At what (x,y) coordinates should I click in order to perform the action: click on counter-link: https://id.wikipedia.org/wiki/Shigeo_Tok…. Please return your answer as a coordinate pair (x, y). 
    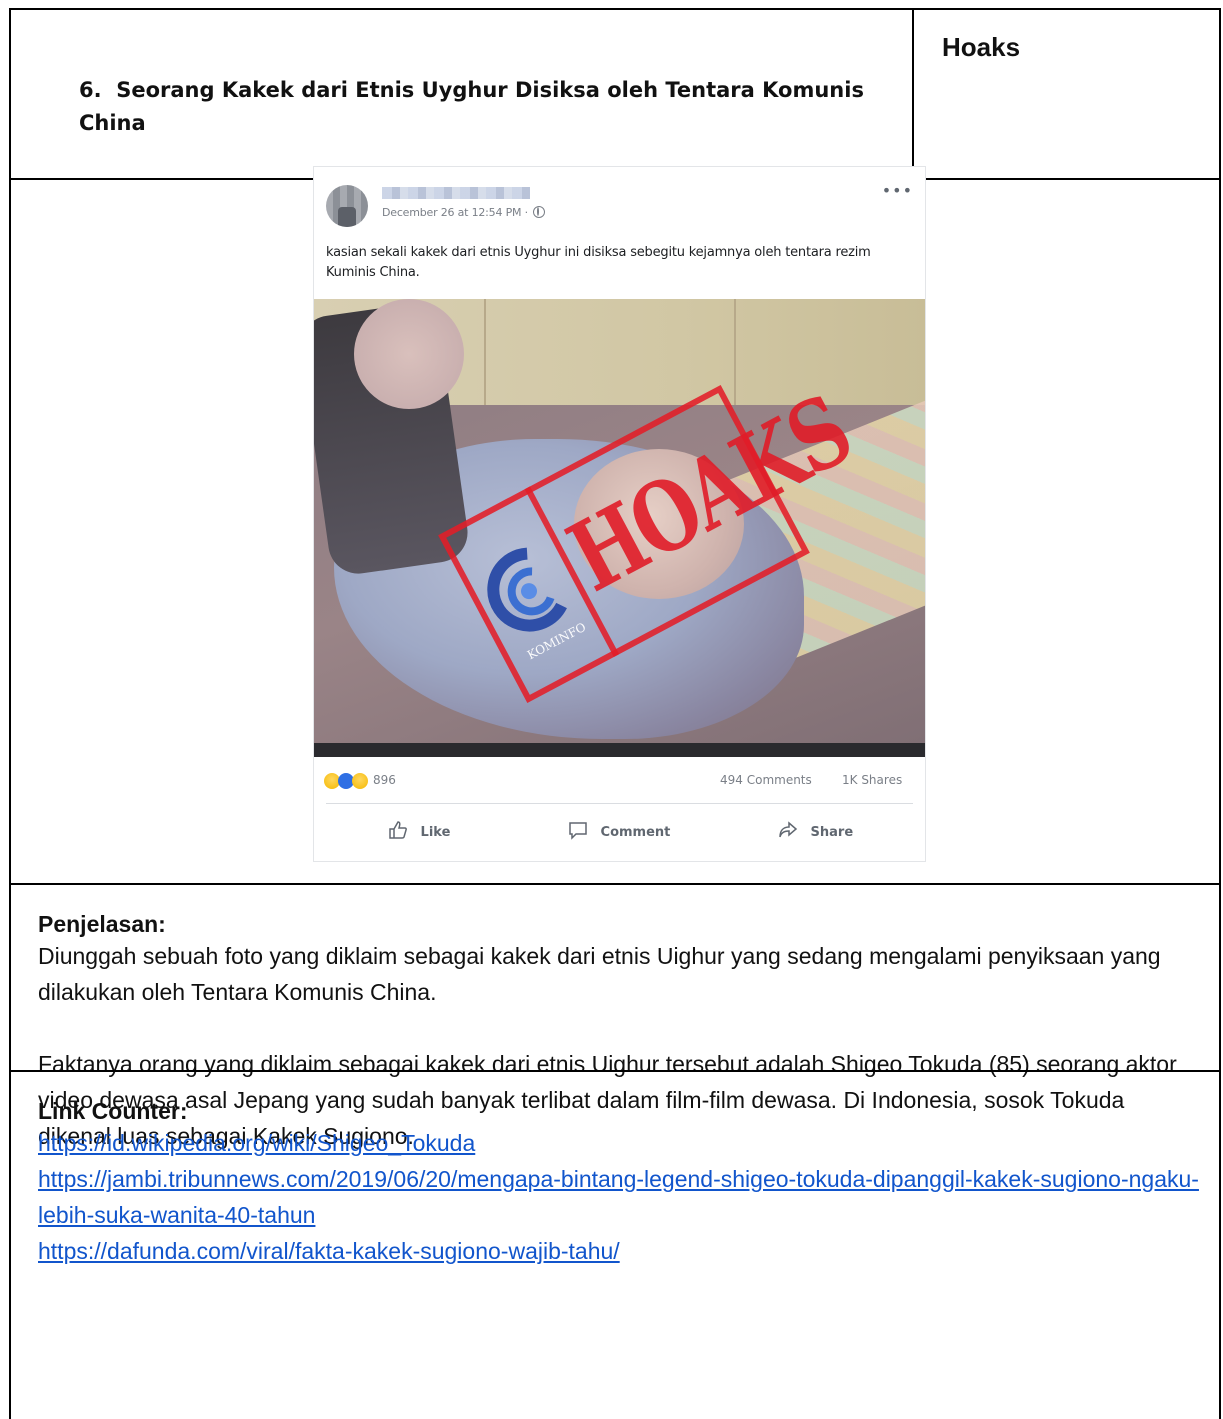
    Looking at the image, I should click on (620, 1143).